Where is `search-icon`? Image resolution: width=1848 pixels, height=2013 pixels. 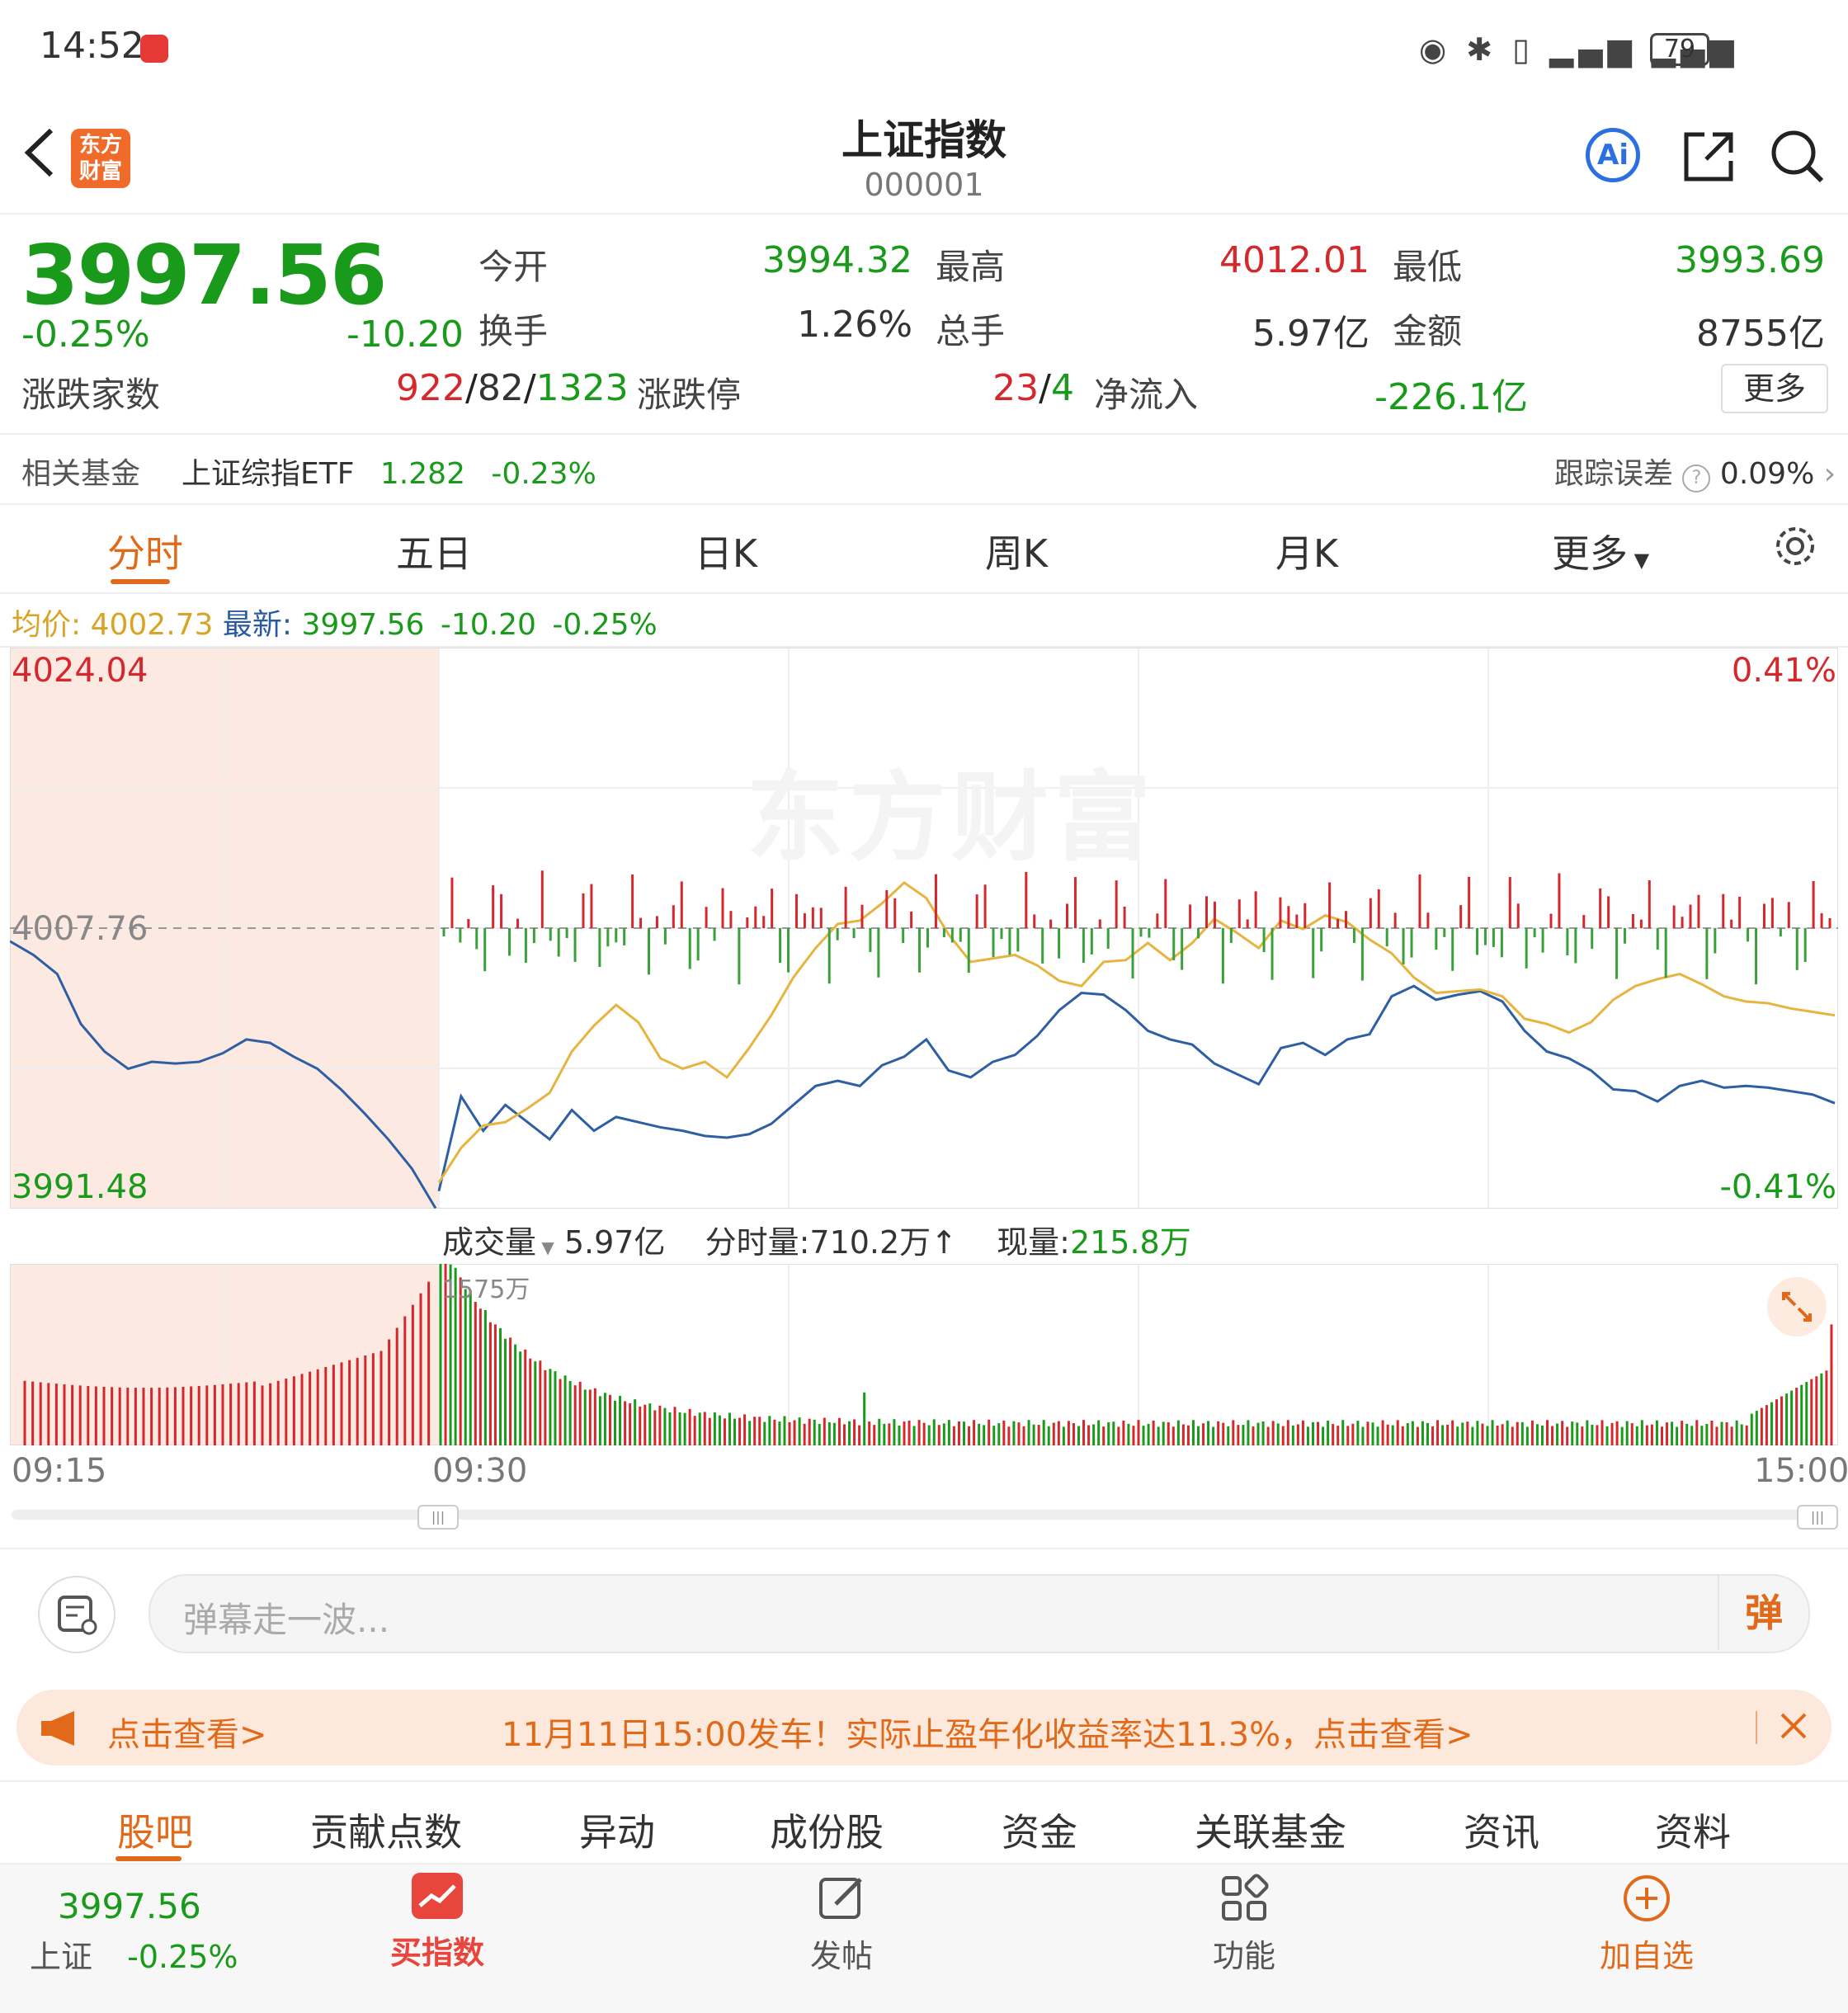
search-icon is located at coordinates (1797, 156).